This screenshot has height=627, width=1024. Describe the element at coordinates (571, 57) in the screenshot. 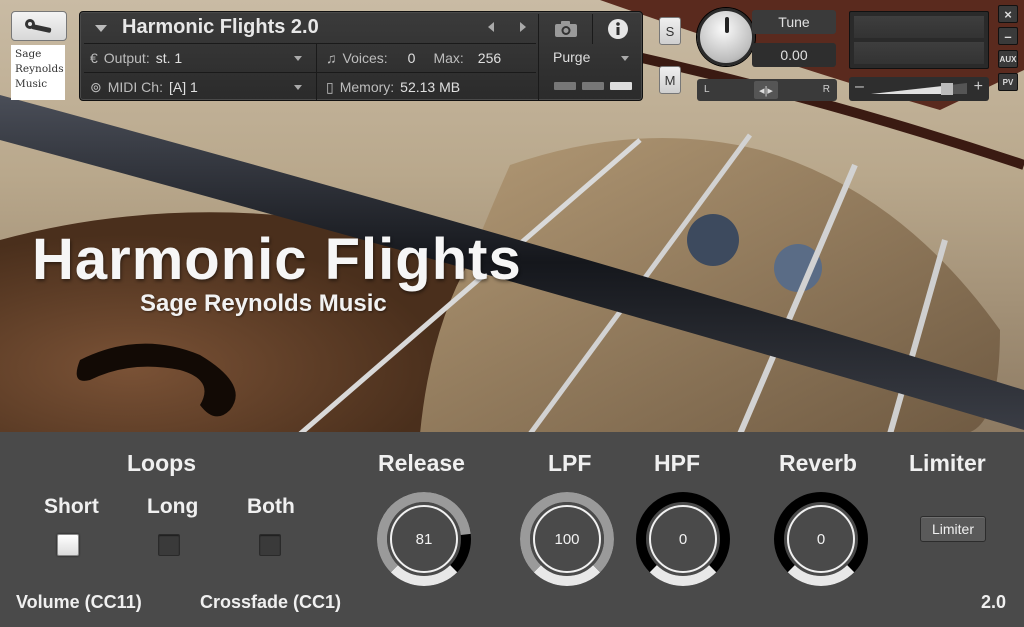

I see `purge-menu: Purge` at that location.